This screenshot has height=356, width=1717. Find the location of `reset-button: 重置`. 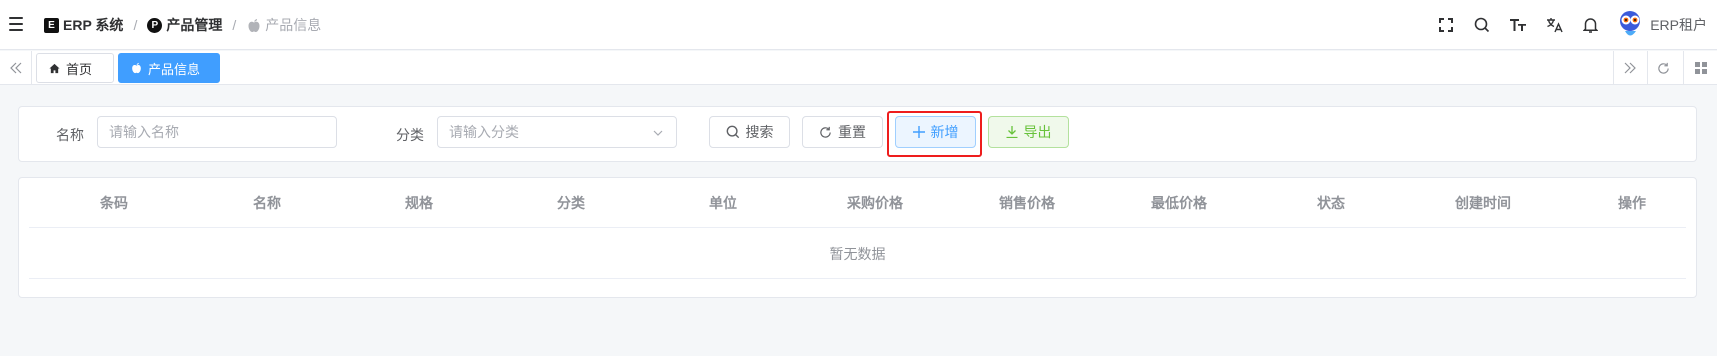

reset-button: 重置 is located at coordinates (842, 132).